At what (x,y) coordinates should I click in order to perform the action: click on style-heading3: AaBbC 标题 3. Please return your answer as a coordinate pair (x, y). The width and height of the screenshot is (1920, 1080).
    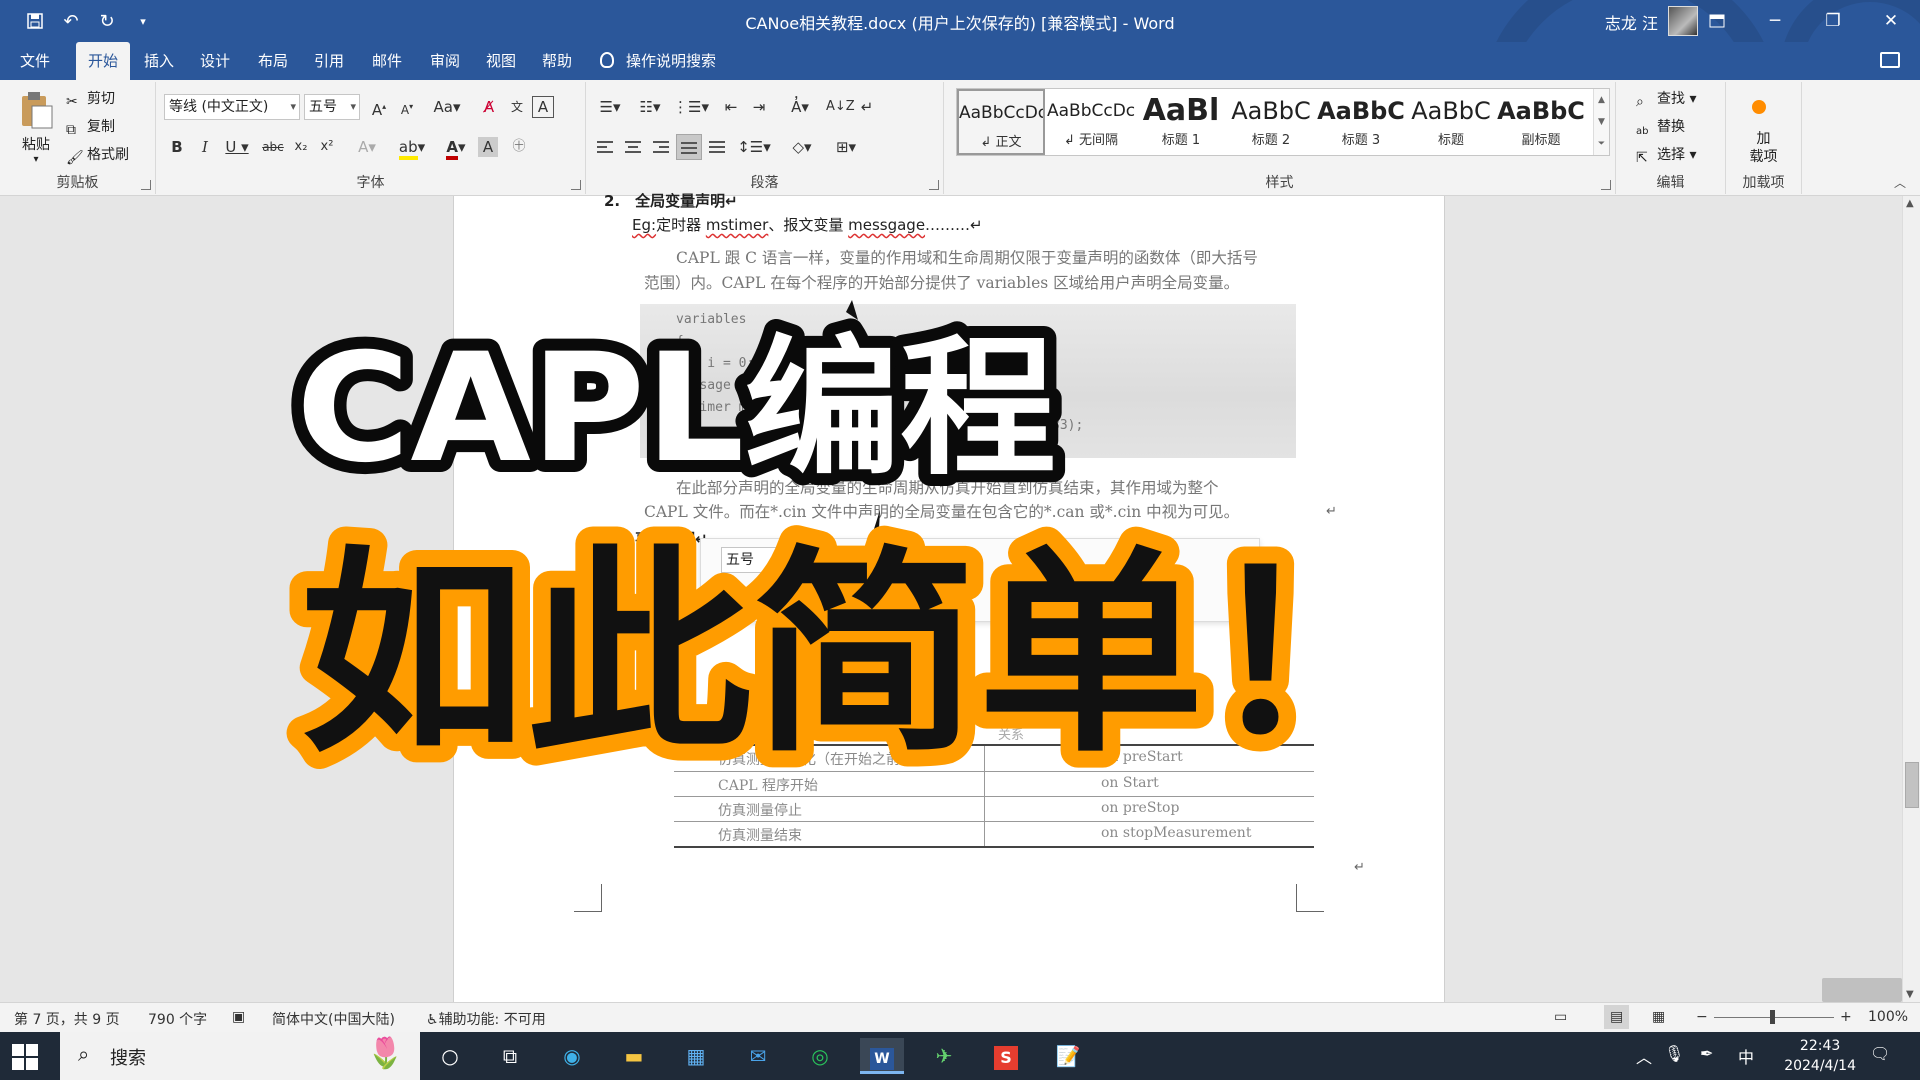
    Looking at the image, I should click on (1361, 122).